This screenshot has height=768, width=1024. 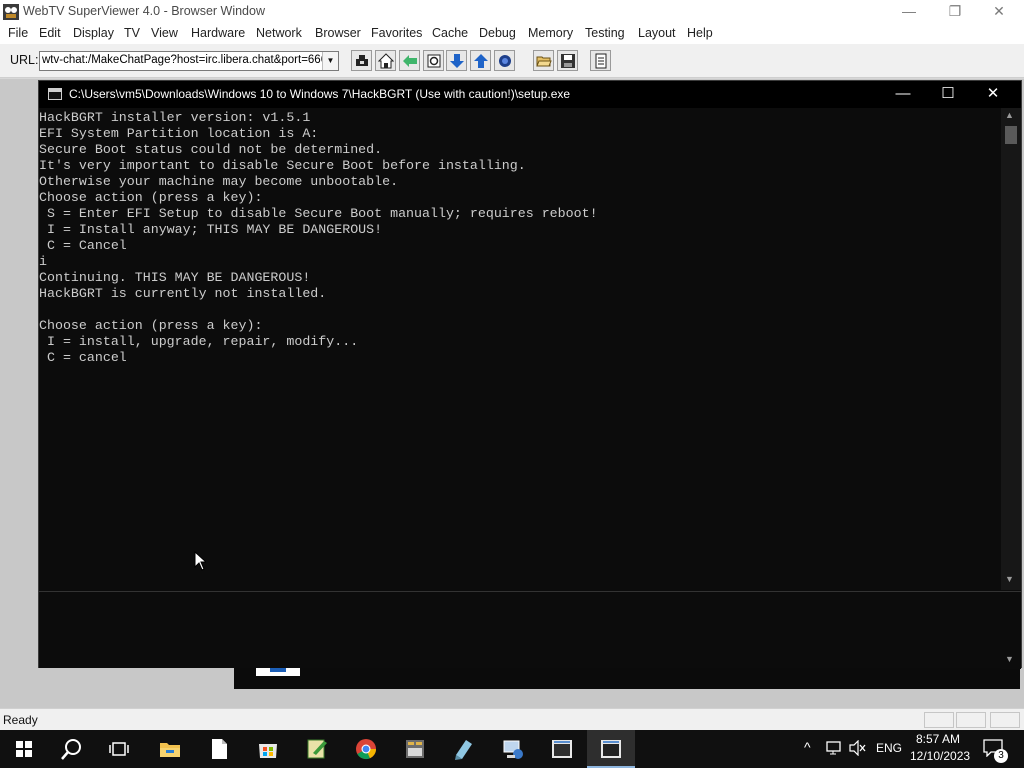 I want to click on taskbar-console, so click(x=611, y=749).